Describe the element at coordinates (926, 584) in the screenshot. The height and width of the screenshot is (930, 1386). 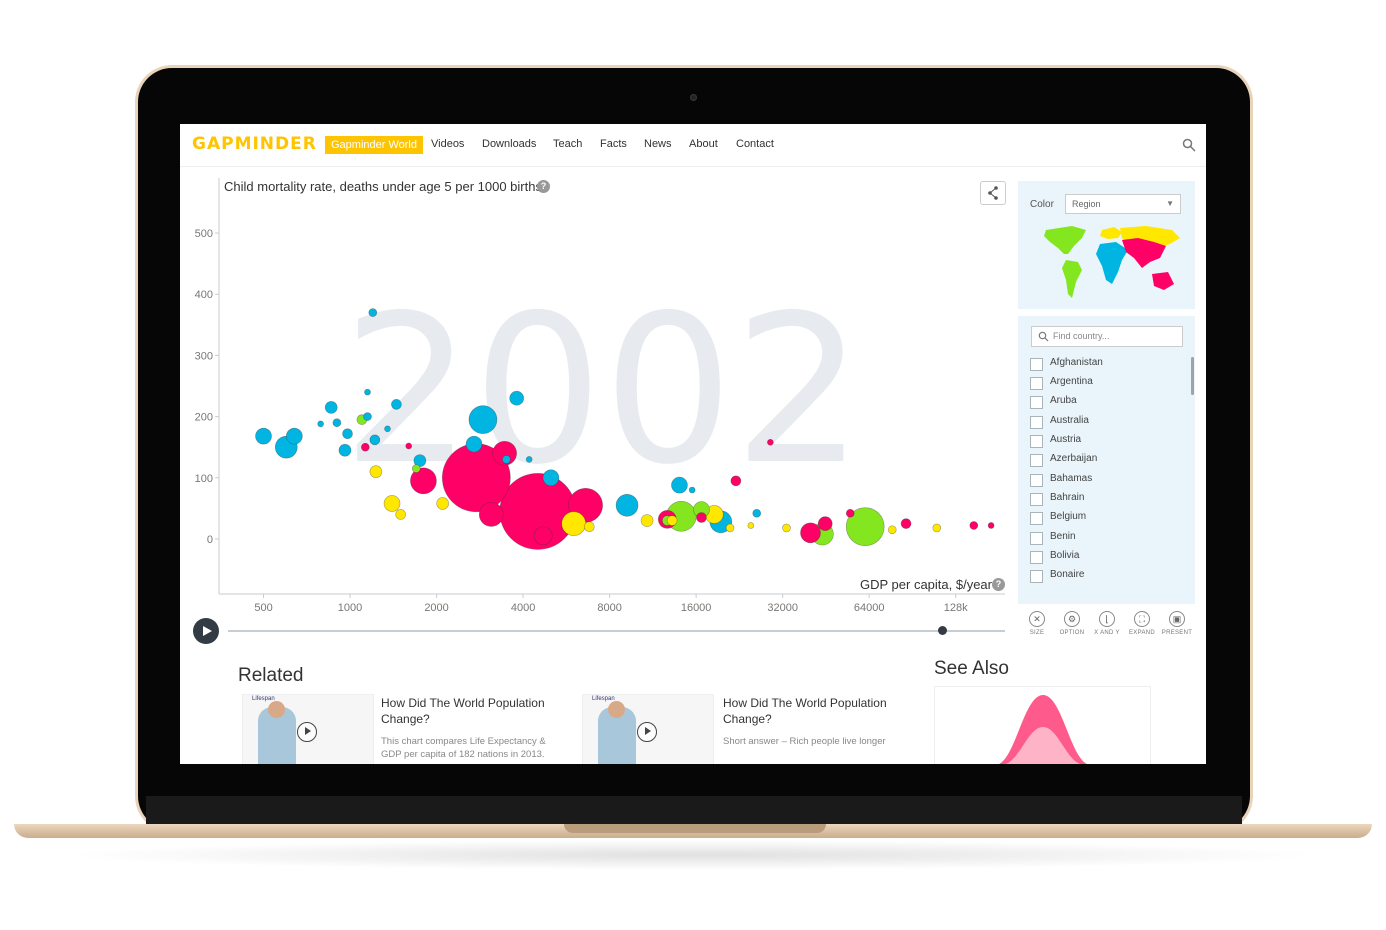
I see `x-axis-title: GDP per capita, $/year` at that location.